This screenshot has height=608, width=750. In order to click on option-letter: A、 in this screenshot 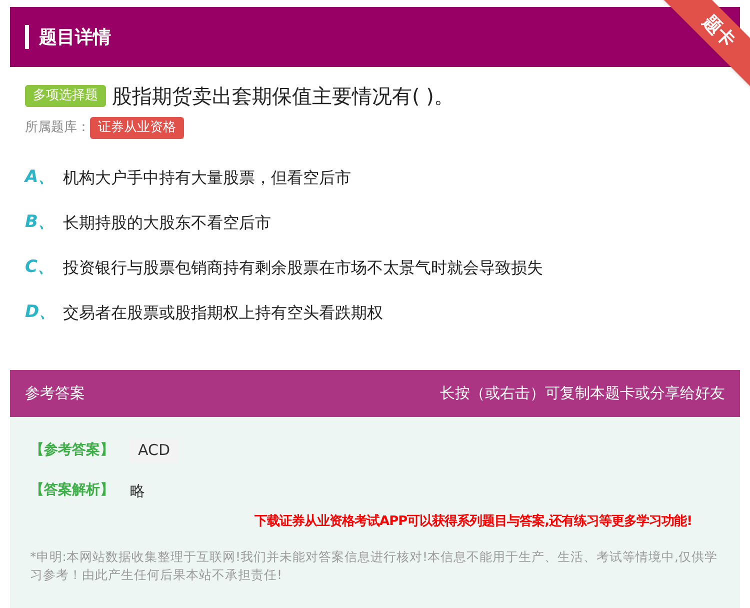, I will do `click(40, 177)`.